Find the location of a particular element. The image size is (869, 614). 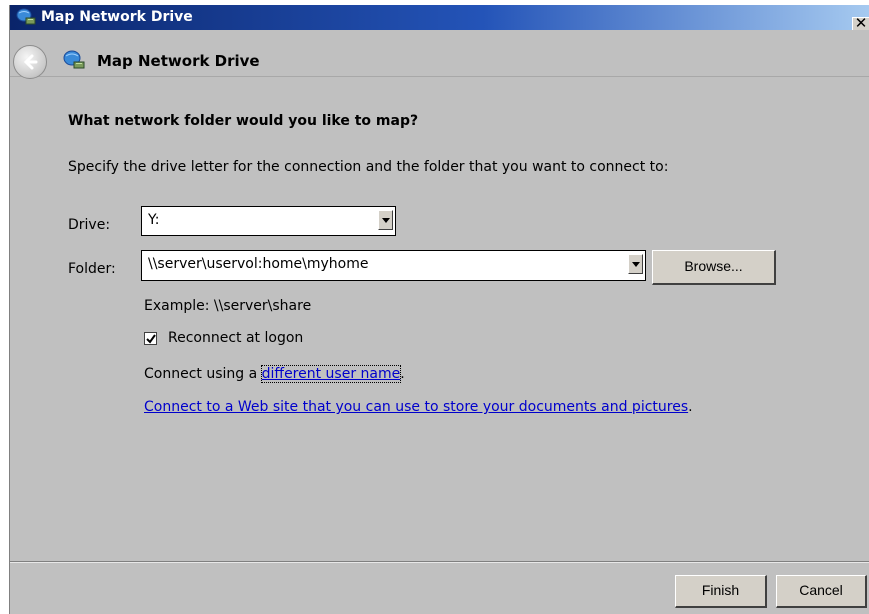

drive-label: Drive: is located at coordinates (89, 225).